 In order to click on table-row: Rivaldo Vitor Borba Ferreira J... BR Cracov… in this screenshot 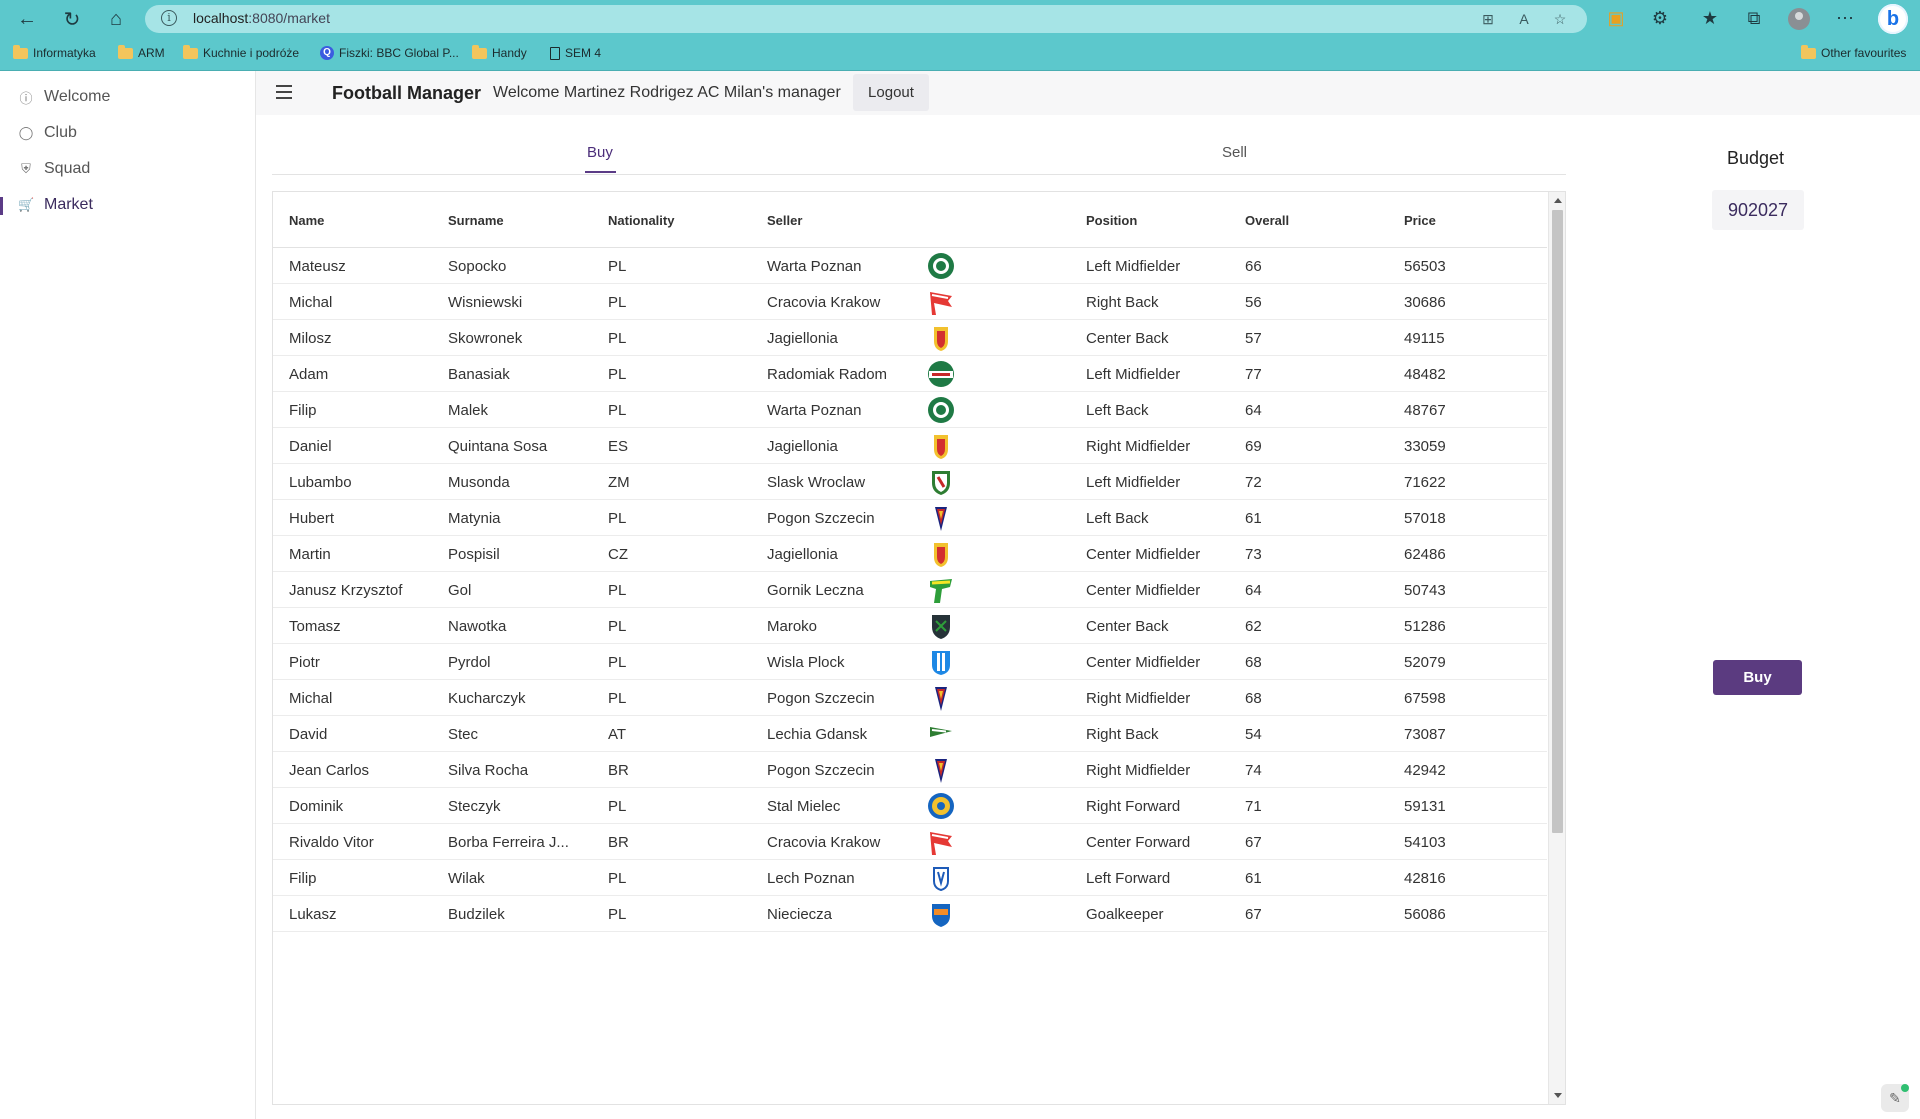, I will do `click(910, 842)`.